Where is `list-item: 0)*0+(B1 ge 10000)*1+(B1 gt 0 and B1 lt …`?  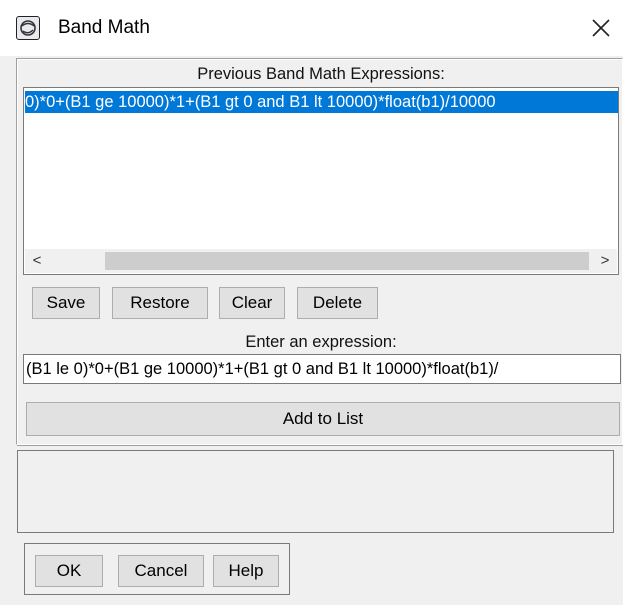
list-item: 0)*0+(B1 ge 10000)*1+(B1 gt 0 and B1 lt … is located at coordinates (321, 102).